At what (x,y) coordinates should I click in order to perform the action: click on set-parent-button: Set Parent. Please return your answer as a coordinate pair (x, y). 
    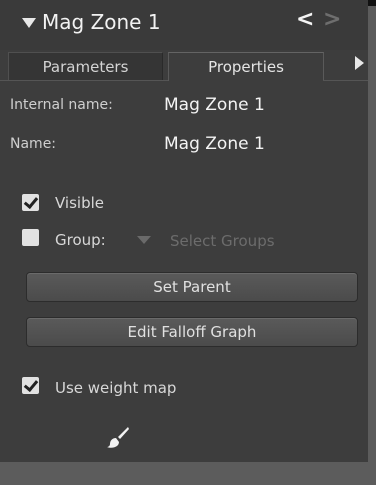
    Looking at the image, I should click on (192, 287).